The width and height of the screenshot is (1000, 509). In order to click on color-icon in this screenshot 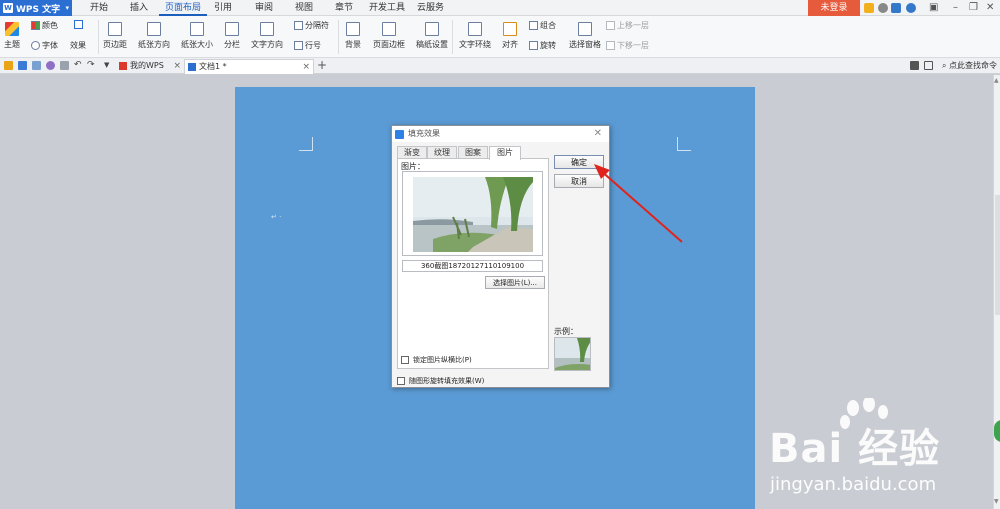, I will do `click(35, 25)`.